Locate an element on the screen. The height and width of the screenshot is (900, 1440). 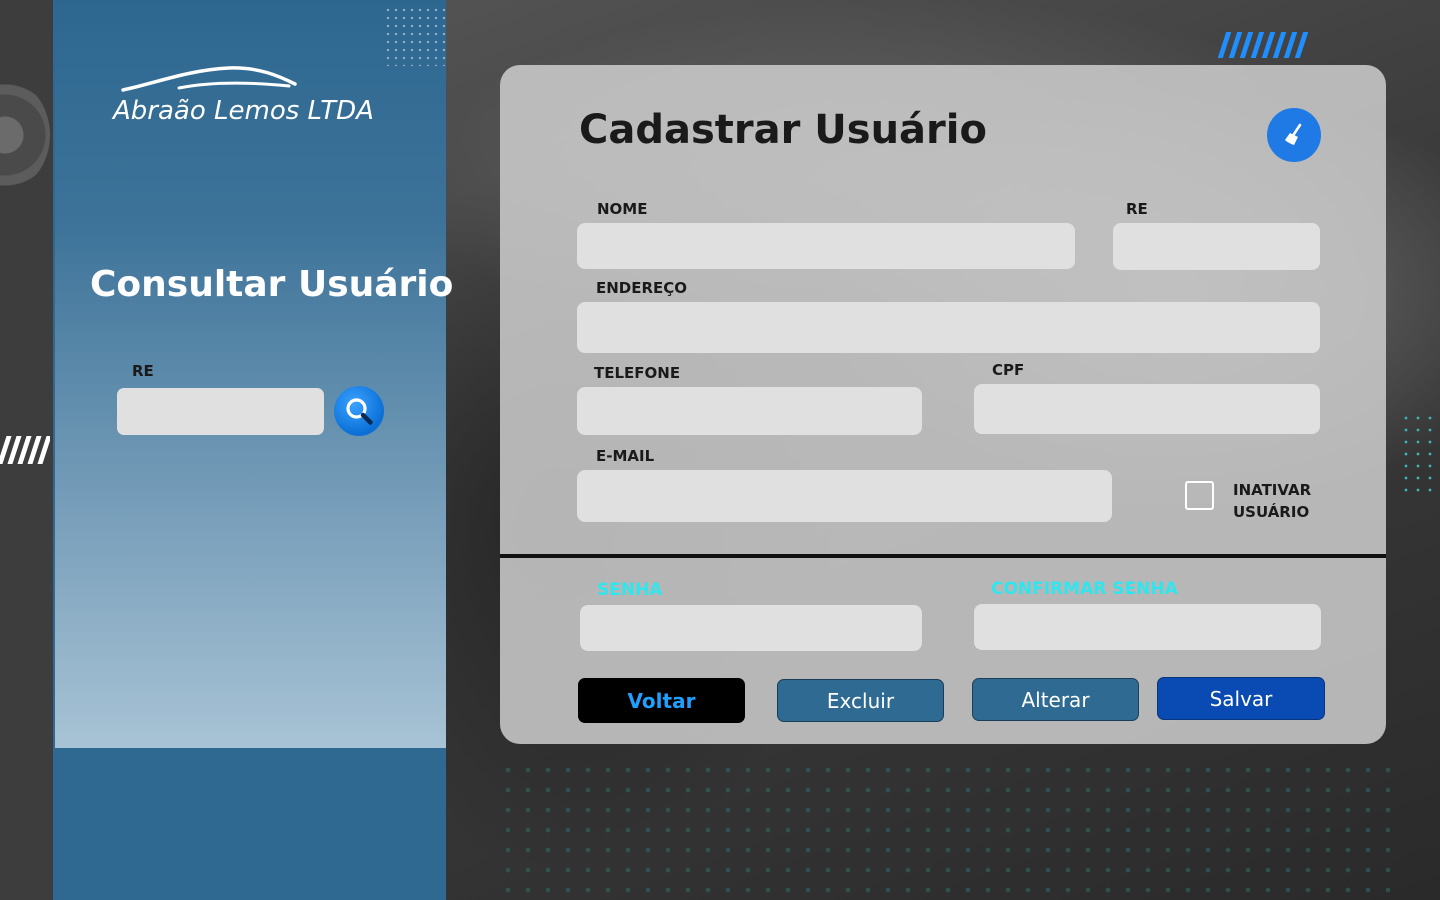
inactivate-user-label: INATIVAR USUÁRIO is located at coordinates (1272, 501).